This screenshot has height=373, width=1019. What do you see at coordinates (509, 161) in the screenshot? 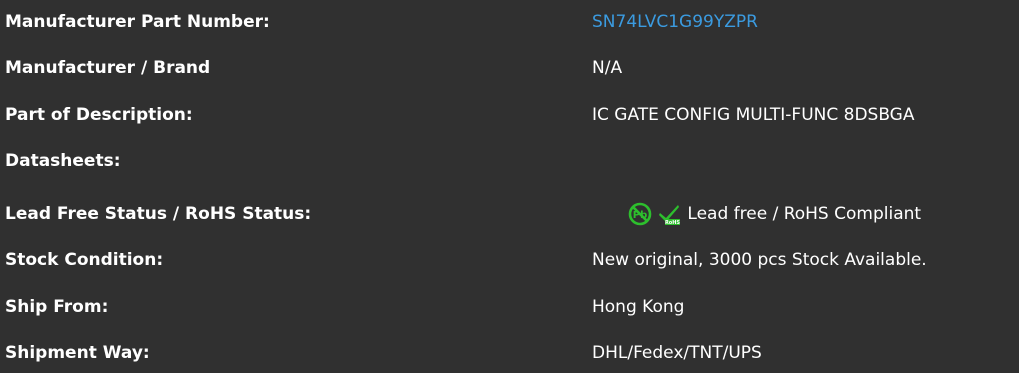
I see `spec-row-datasheets: Datasheets:` at bounding box center [509, 161].